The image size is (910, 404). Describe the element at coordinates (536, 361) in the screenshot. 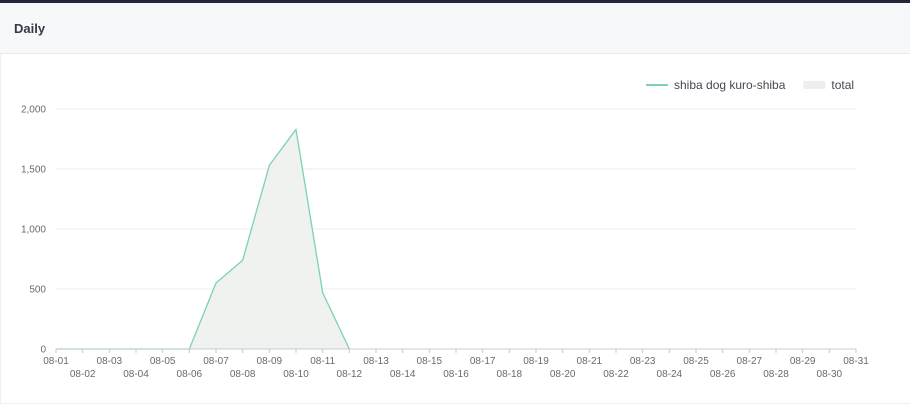

I see `x-tick-label: 08-19` at that location.